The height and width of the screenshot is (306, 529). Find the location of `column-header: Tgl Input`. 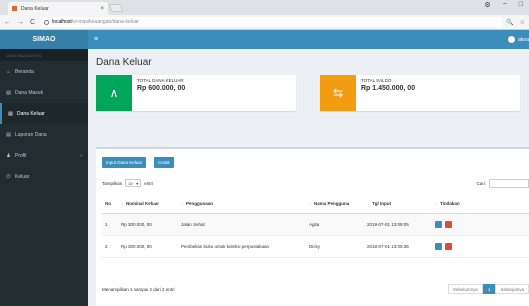

column-header: Tgl Input is located at coordinates (398, 204).